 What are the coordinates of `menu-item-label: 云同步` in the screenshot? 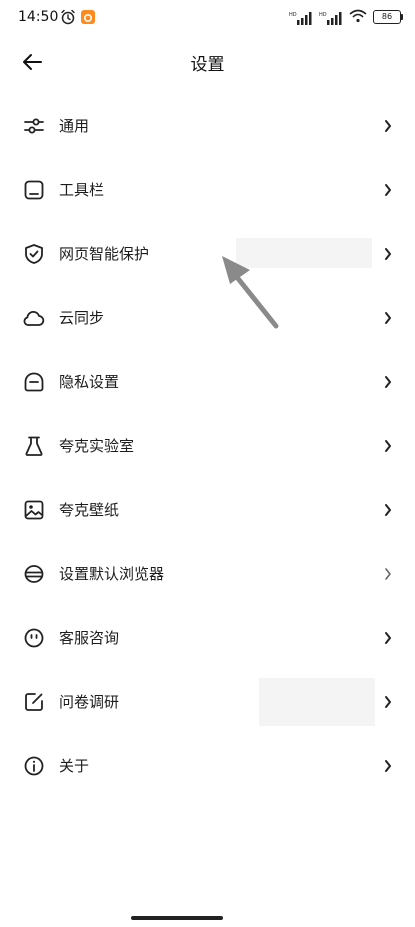 It's located at (82, 318).